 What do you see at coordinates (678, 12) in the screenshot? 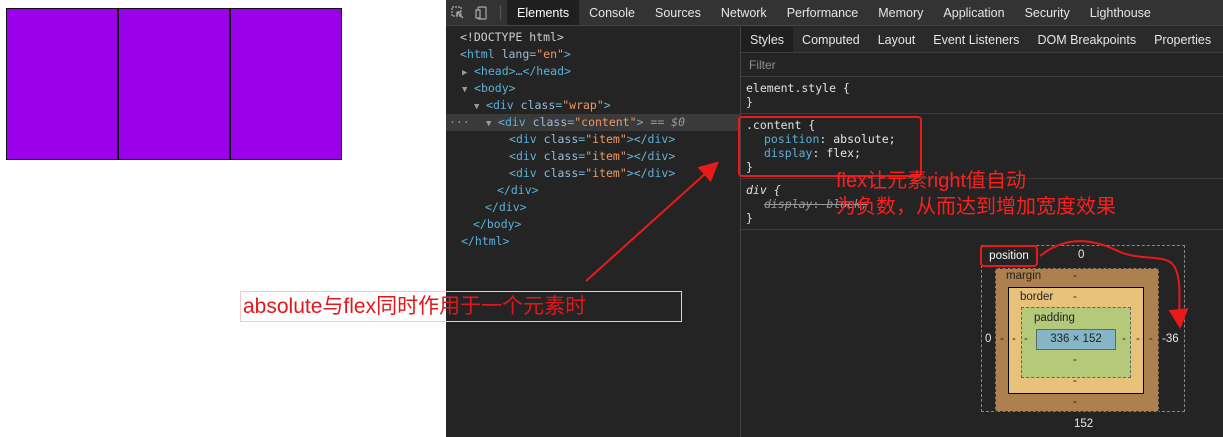
I see `tab-sources: Sources` at bounding box center [678, 12].